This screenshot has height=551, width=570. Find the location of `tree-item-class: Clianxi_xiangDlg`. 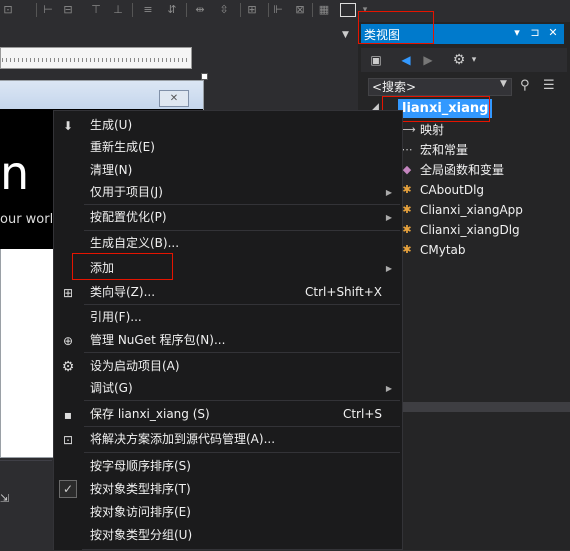

tree-item-class: Clianxi_xiangDlg is located at coordinates (470, 230).